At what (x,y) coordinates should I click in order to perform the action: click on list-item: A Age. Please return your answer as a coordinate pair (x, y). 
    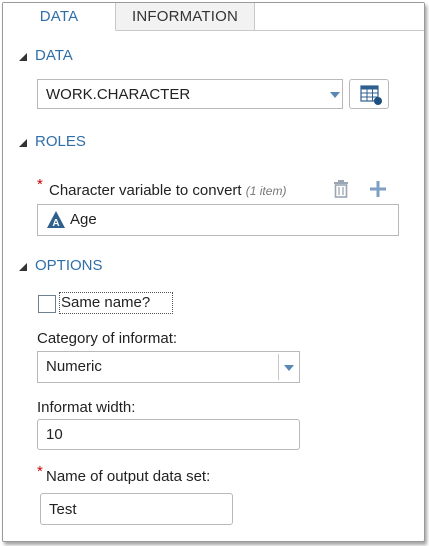
    Looking at the image, I should click on (71, 220).